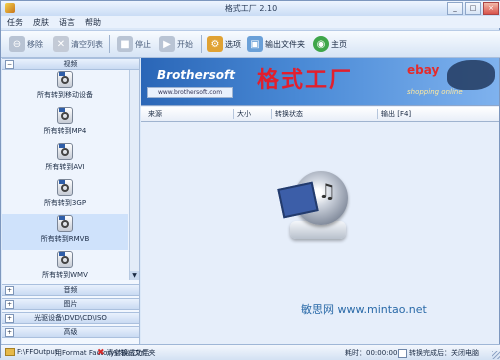  I want to click on column-source: 来源, so click(153, 114).